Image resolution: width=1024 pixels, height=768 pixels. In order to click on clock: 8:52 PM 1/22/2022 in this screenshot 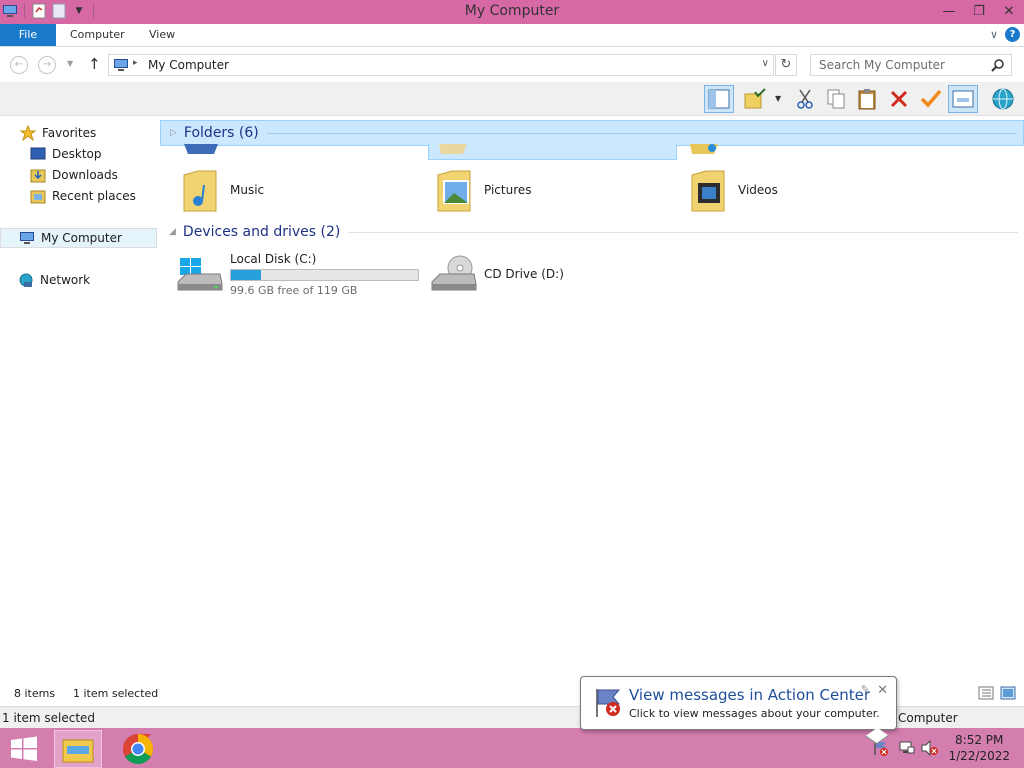, I will do `click(979, 748)`.